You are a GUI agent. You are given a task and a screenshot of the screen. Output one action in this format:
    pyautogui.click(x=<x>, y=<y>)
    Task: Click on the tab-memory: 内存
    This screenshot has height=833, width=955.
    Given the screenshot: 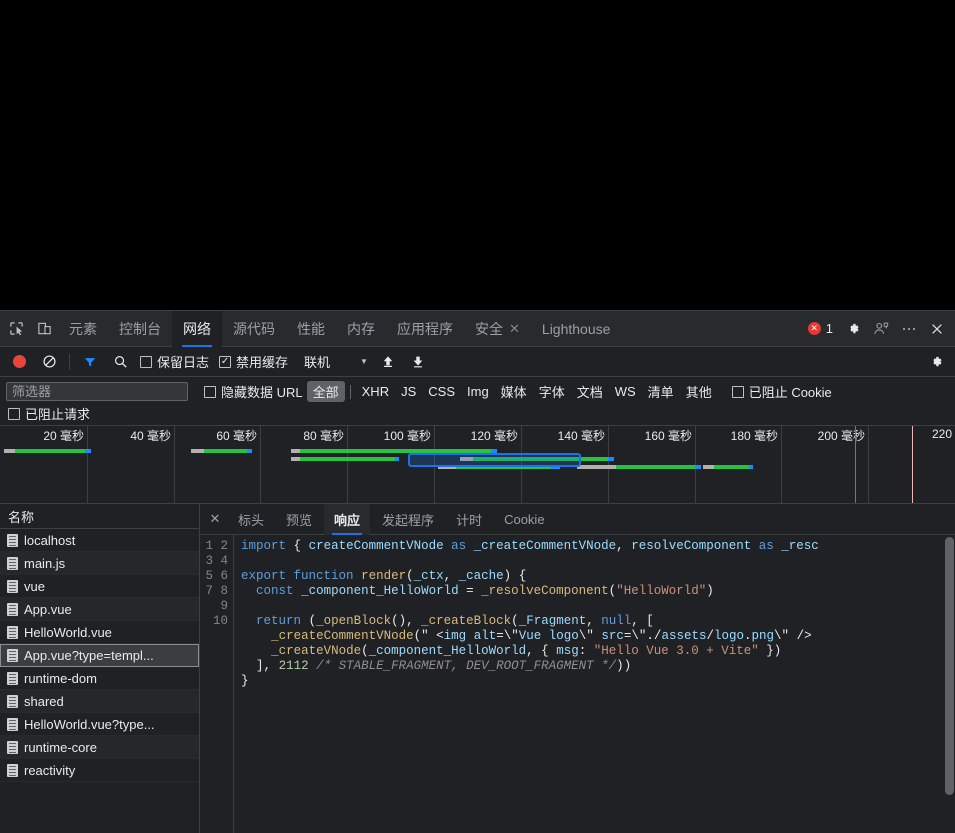 What is the action you would take?
    pyautogui.click(x=361, y=329)
    